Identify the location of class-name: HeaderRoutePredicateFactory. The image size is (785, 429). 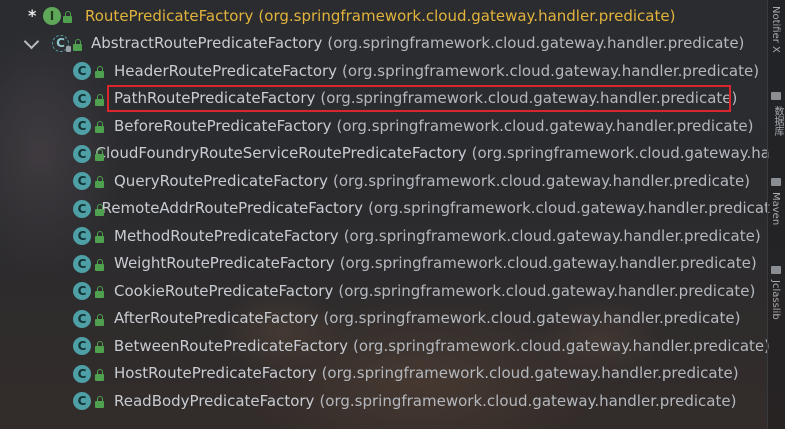
(226, 70).